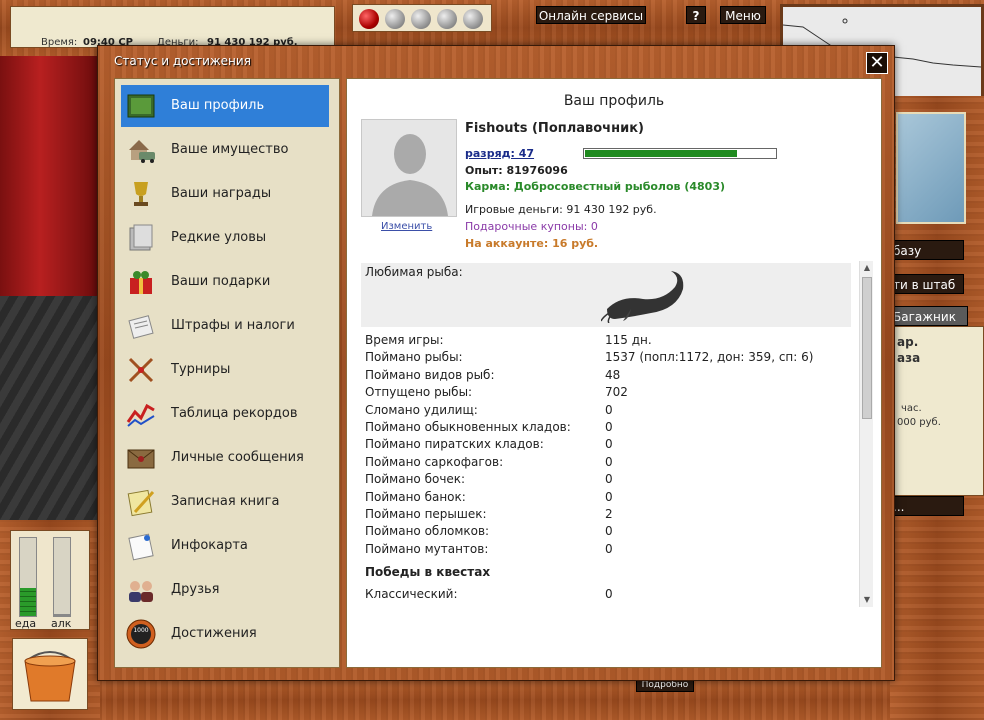  Describe the element at coordinates (415, 479) in the screenshot. I see `stat-key: Поймано бочек:` at that location.